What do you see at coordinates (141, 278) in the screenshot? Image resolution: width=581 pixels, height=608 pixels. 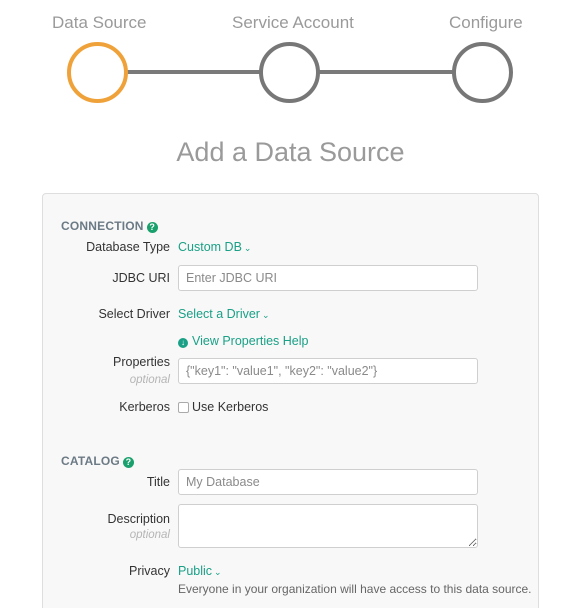 I see `jdbc-uri-label: JDBC URI` at bounding box center [141, 278].